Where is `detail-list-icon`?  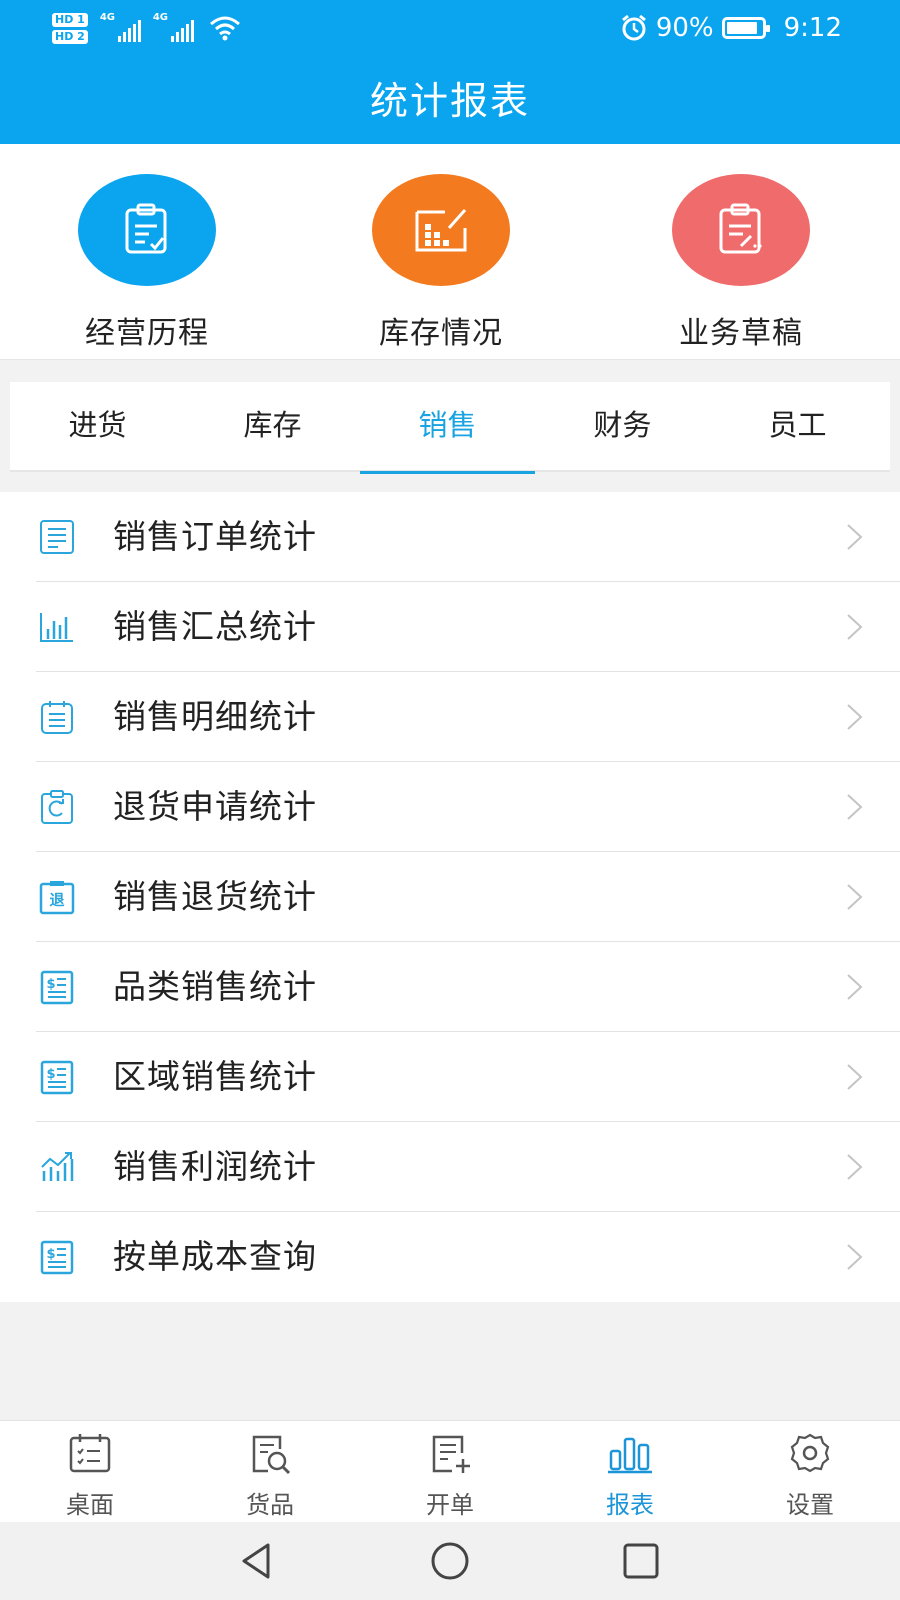
detail-list-icon is located at coordinates (57, 717).